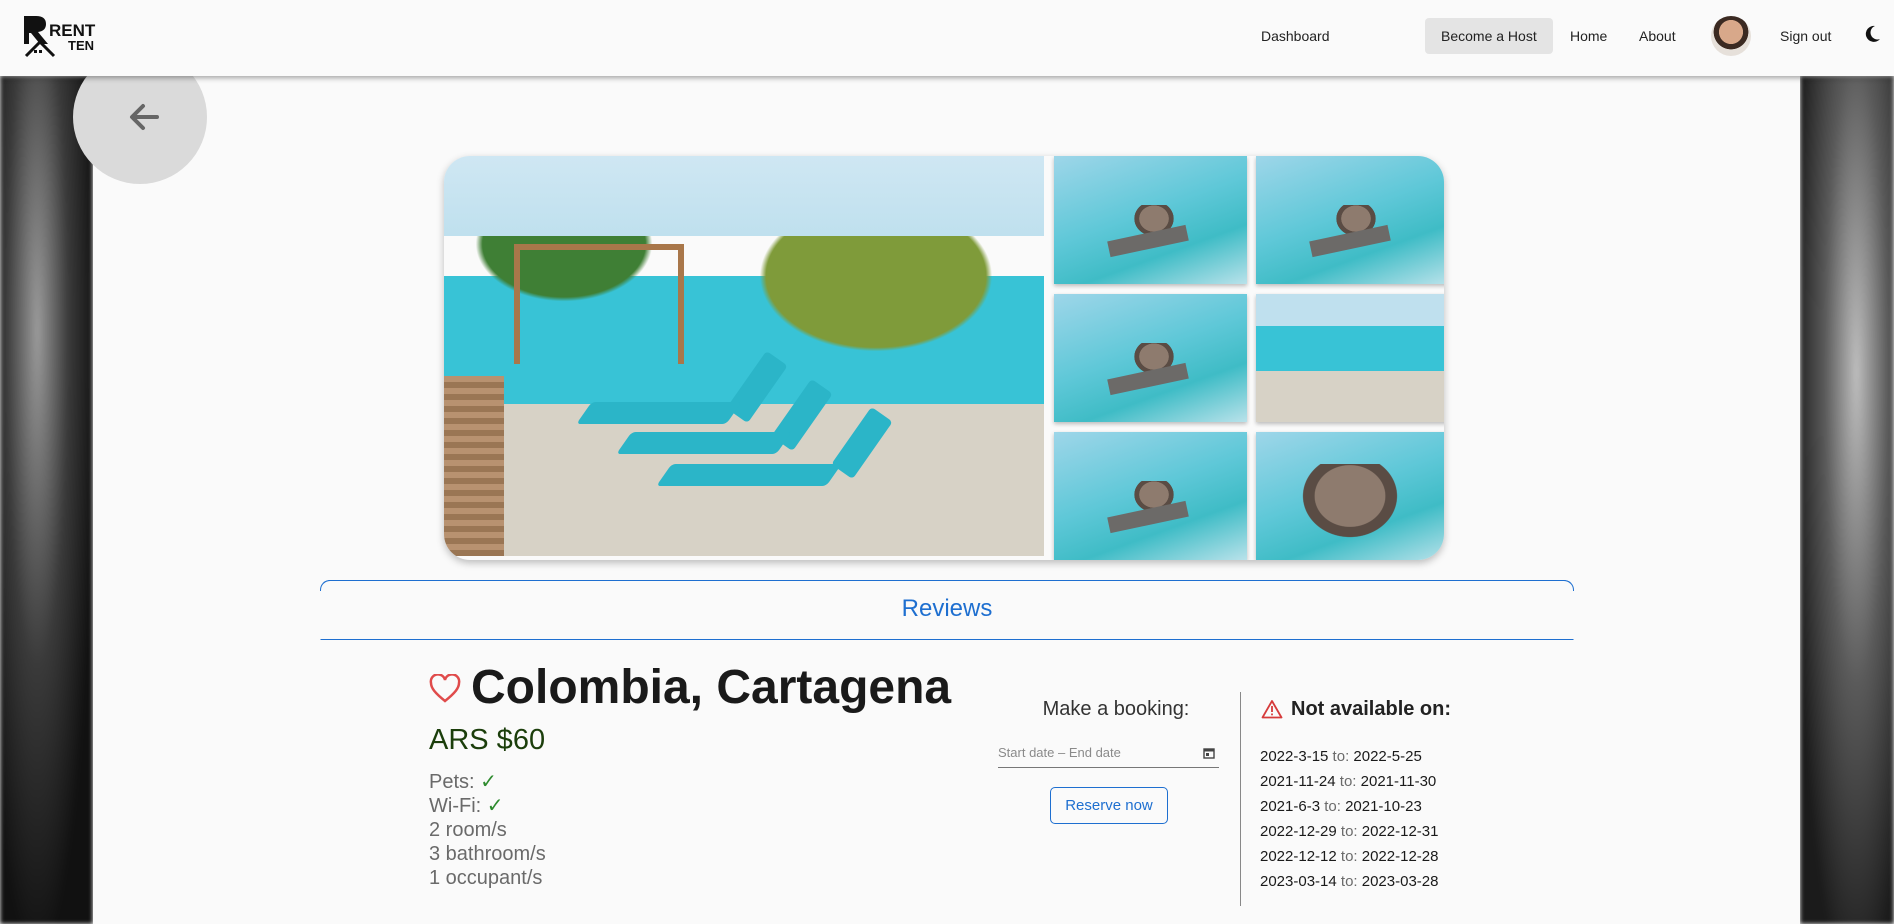  I want to click on main-photo, so click(744, 356).